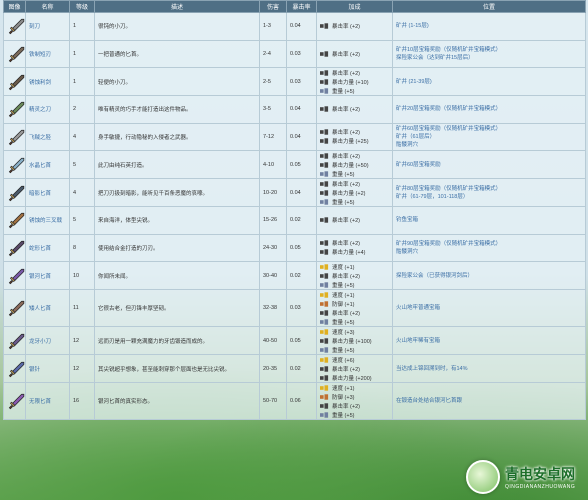  What do you see at coordinates (489, 401) in the screenshot?
I see `source-line: 在锻造台处结合银河匕首跟` at bounding box center [489, 401].